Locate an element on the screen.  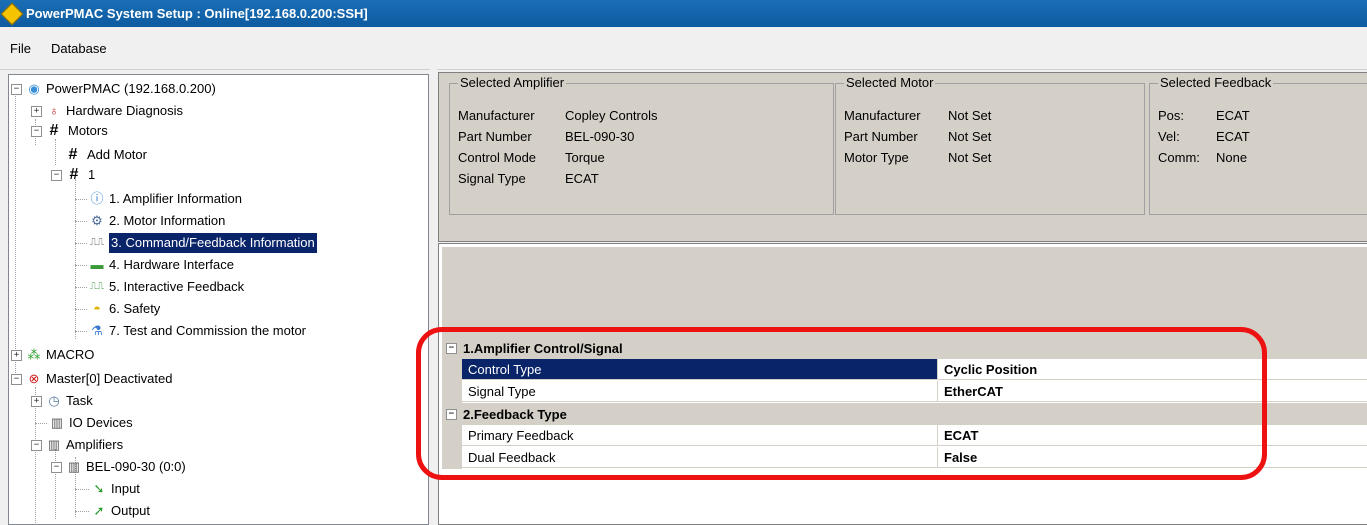
flask-icon: ⚗ is located at coordinates (97, 330).